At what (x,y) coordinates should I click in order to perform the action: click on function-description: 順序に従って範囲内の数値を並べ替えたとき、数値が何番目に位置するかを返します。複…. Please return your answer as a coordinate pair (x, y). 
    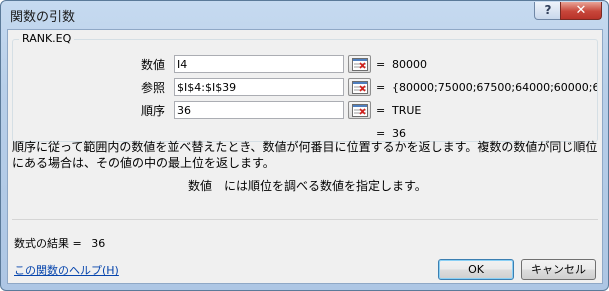
    Looking at the image, I should click on (305, 155).